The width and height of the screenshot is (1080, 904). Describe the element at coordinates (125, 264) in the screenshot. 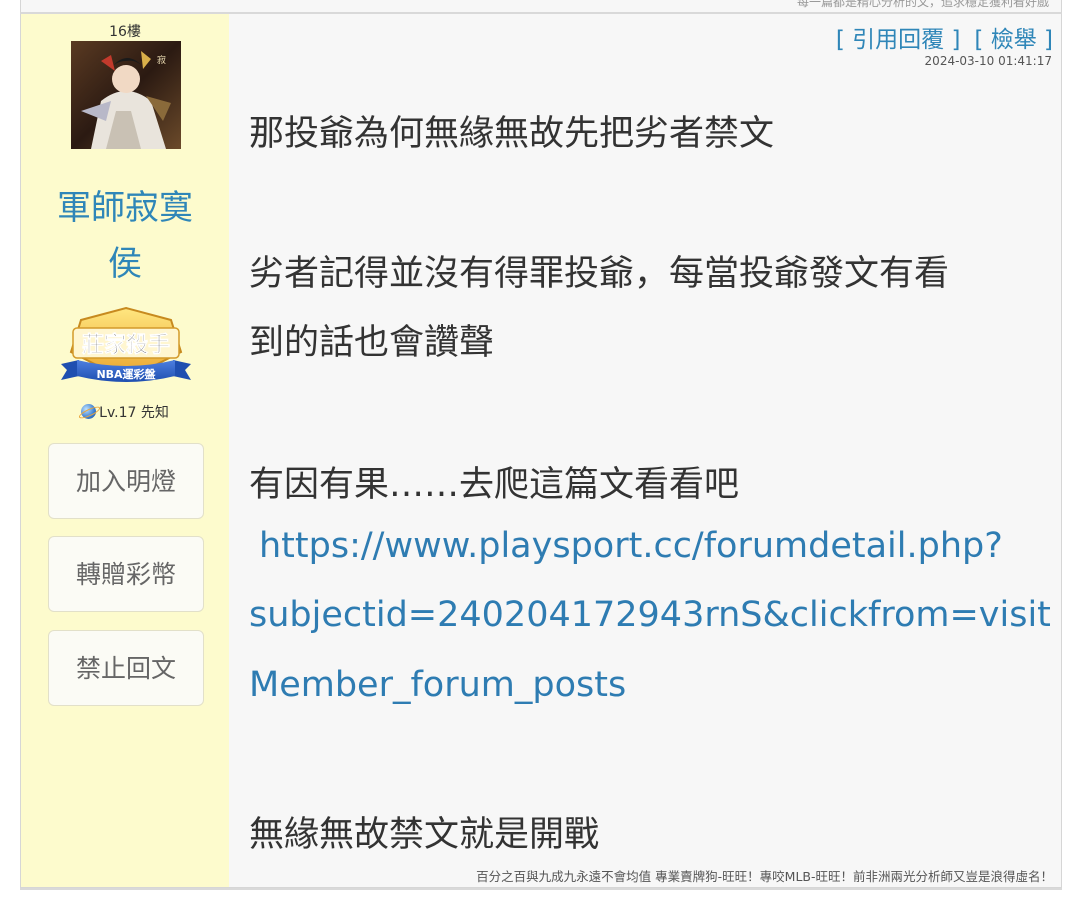

I see `username-line-2: 侯` at that location.